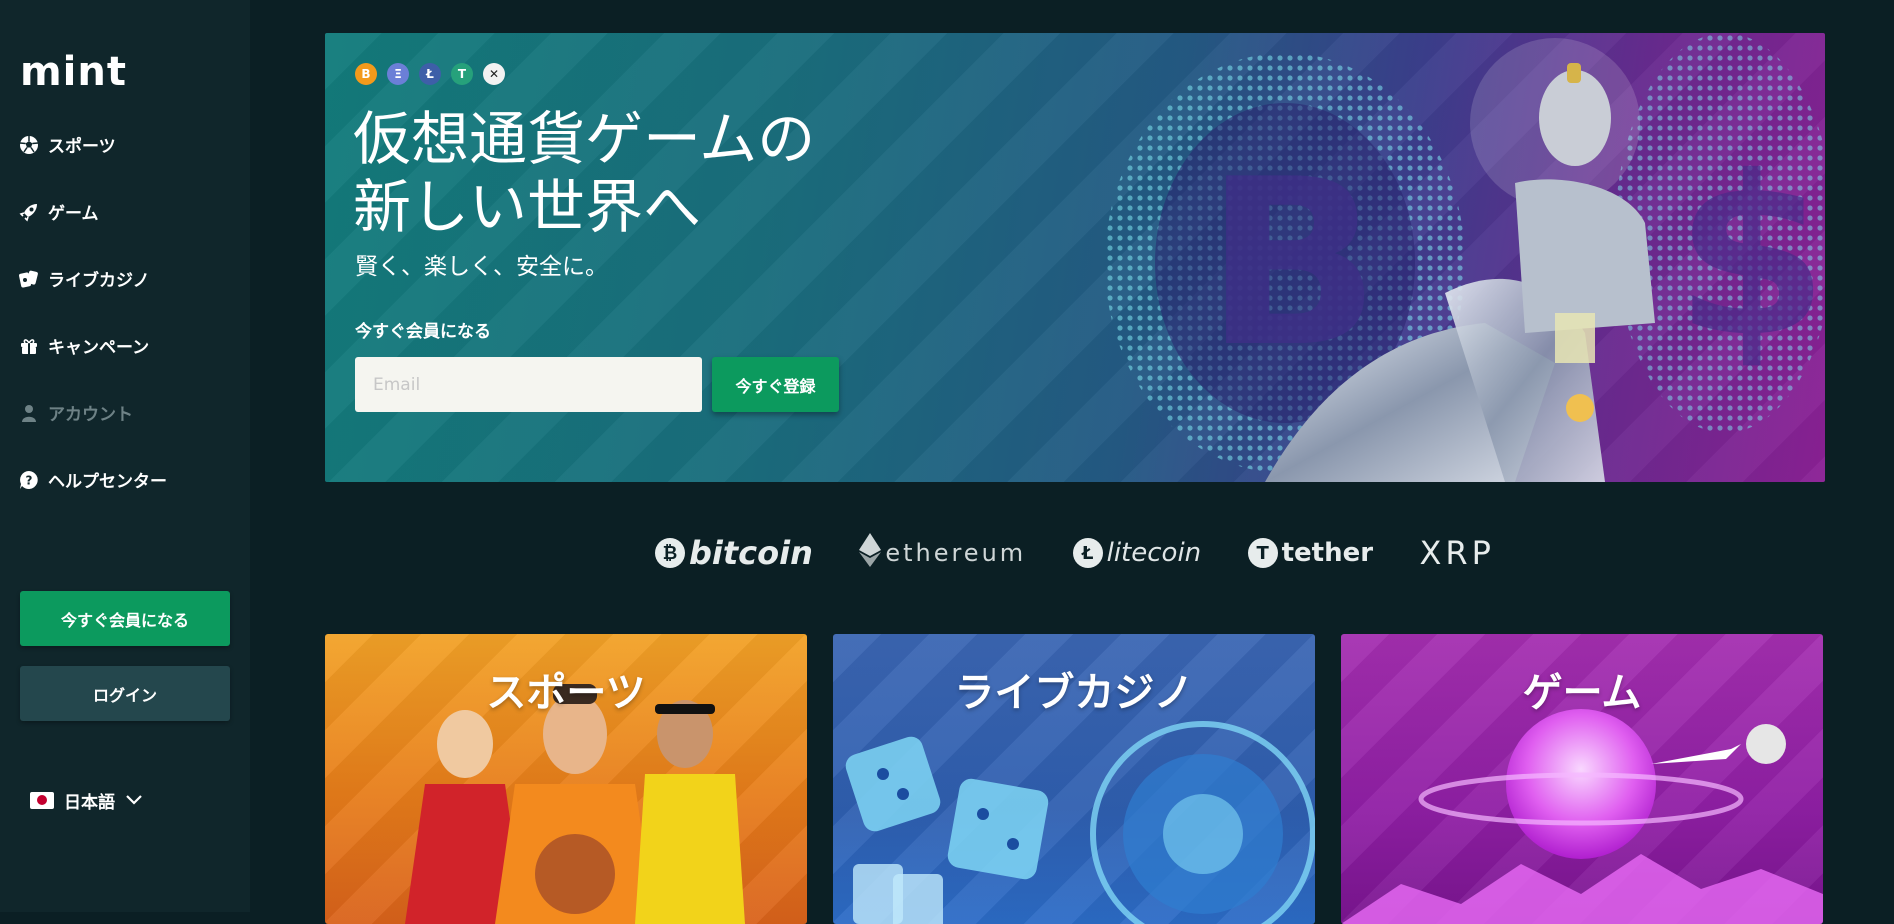 The image size is (1894, 924). I want to click on hero-title-line2: 新しい世界へ, so click(527, 207).